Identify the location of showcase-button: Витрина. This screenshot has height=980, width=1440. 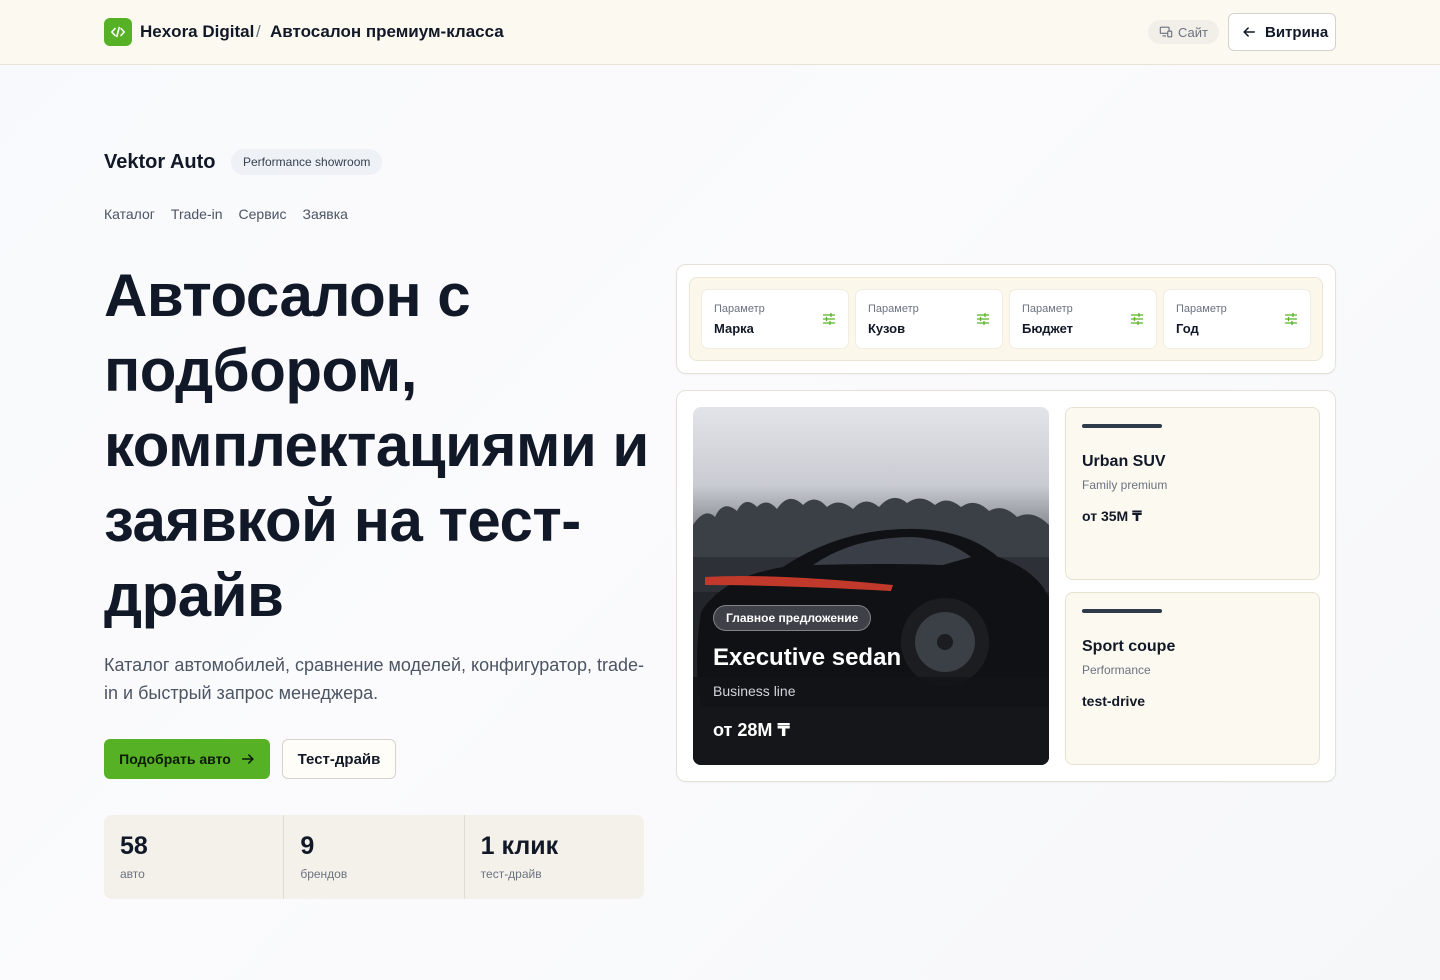
(1282, 32).